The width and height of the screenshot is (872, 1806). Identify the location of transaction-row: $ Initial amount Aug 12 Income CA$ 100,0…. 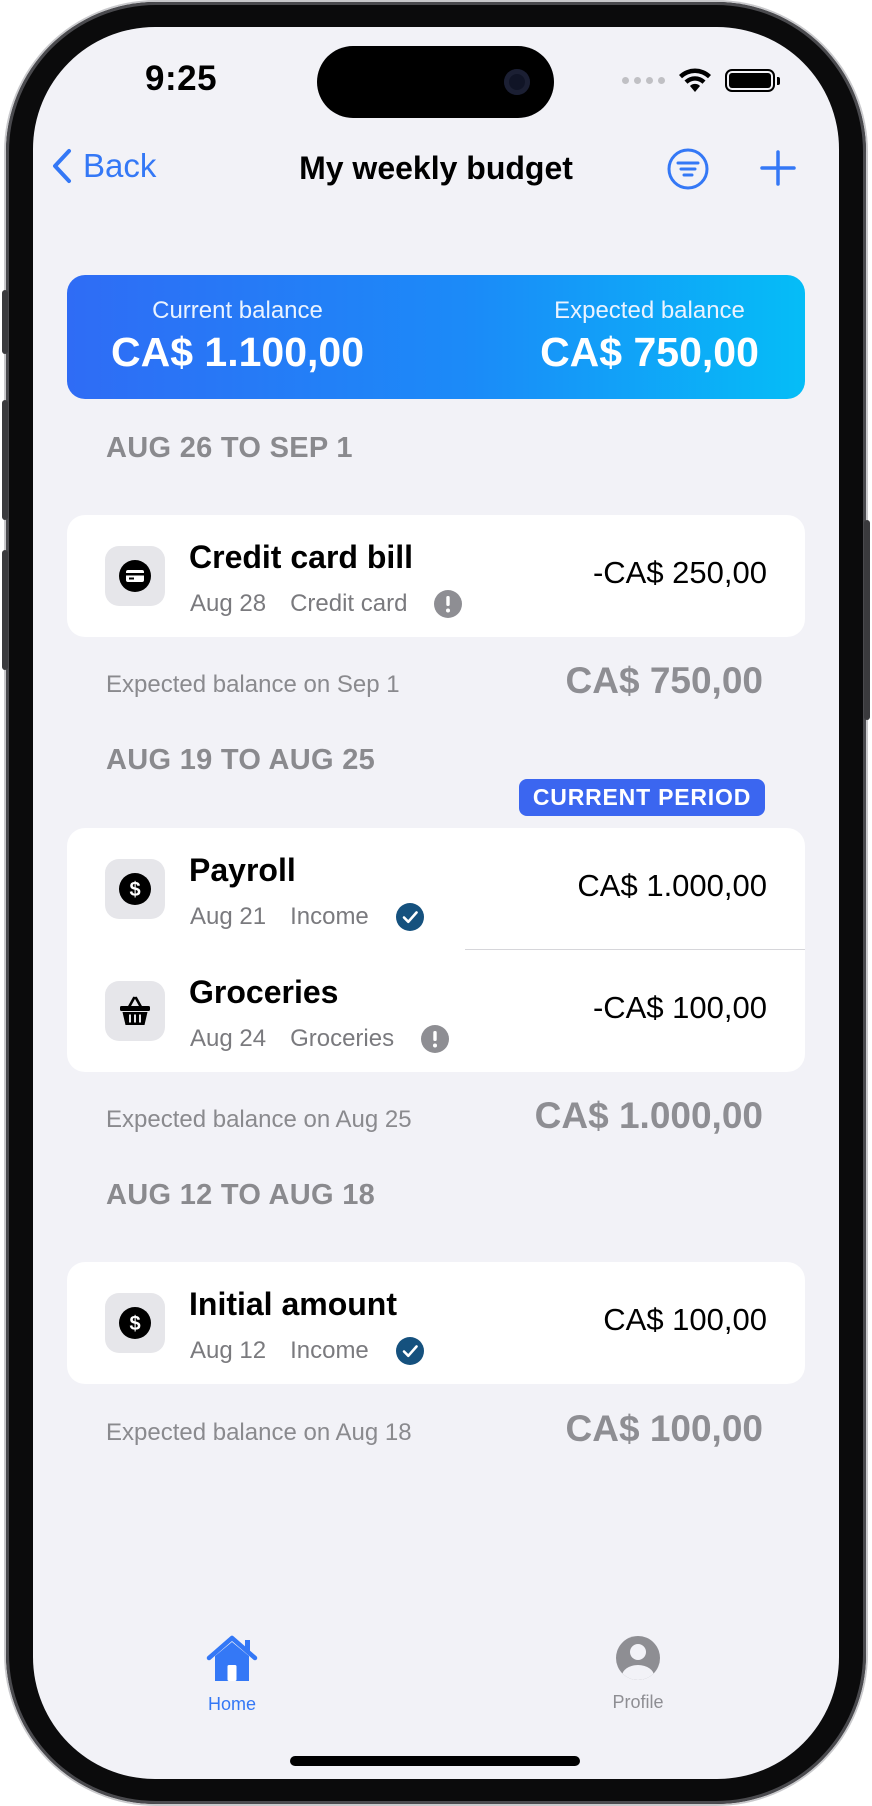
(436, 1323).